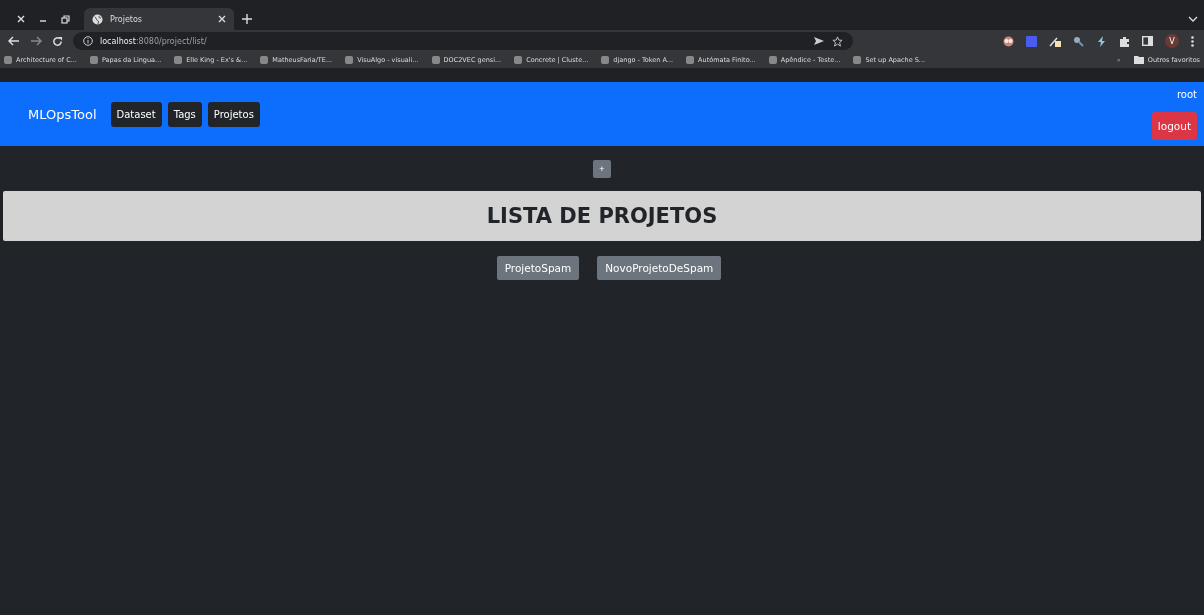 Image resolution: width=1204 pixels, height=615 pixels. I want to click on chevron-icon, so click(1193, 19).